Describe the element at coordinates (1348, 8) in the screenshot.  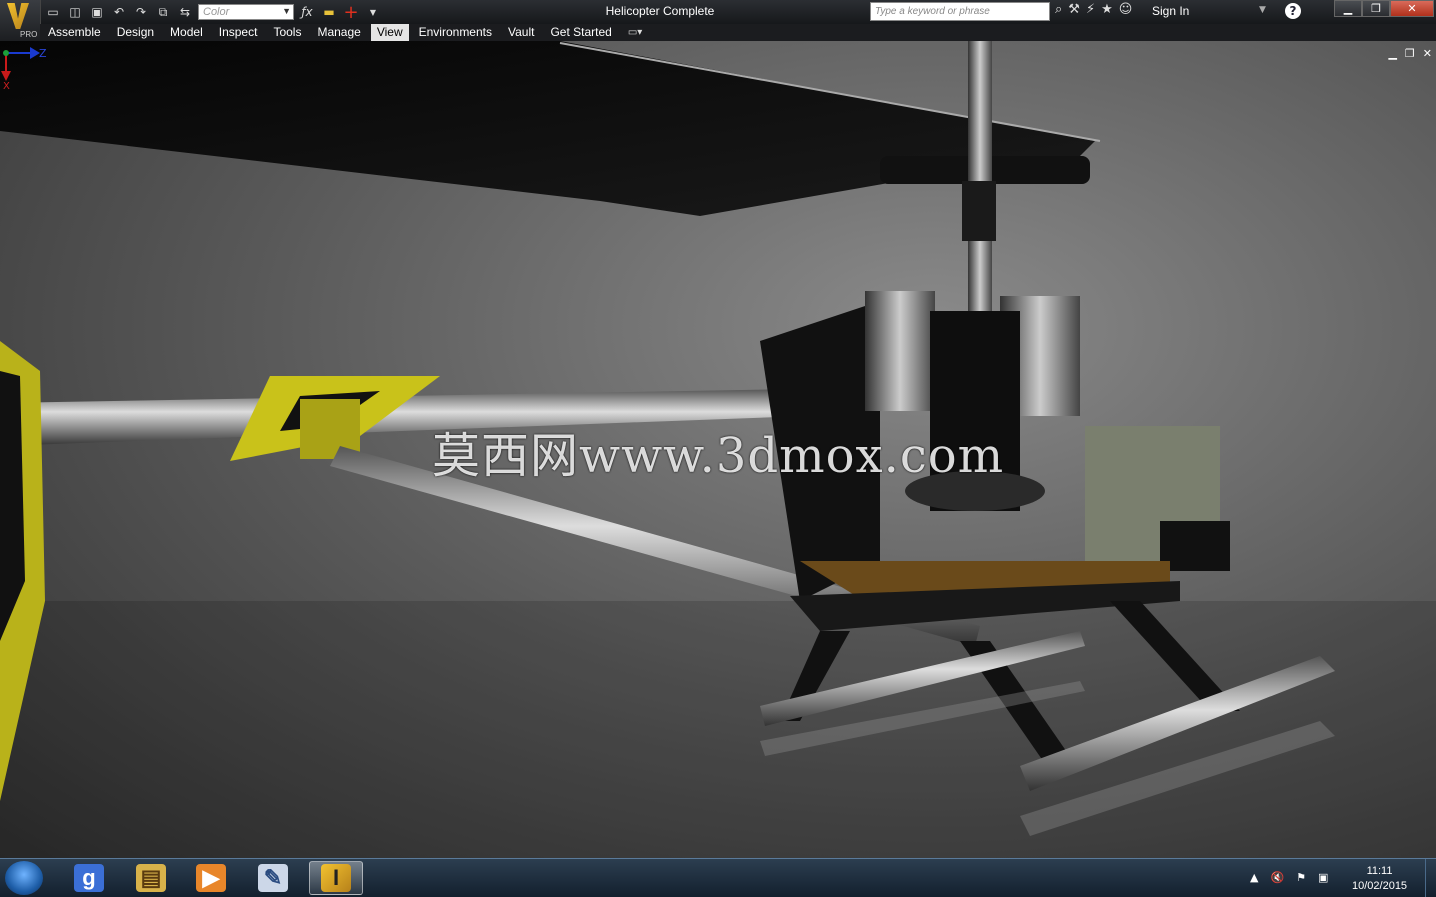
I see `minimize-button: ▁` at that location.